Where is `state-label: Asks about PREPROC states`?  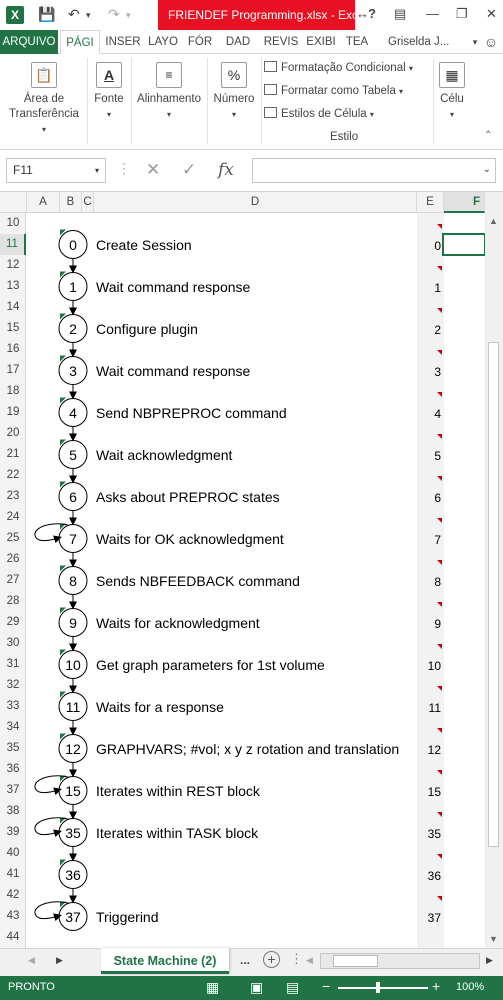
state-label: Asks about PREPROC states is located at coordinates (188, 497).